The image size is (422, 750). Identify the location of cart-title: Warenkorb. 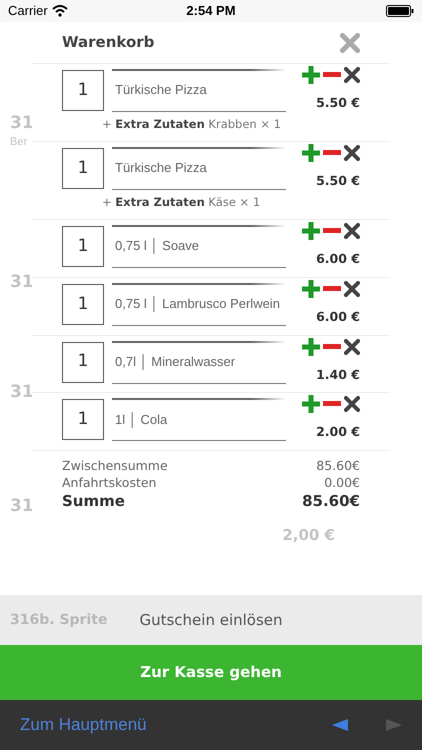
(108, 43).